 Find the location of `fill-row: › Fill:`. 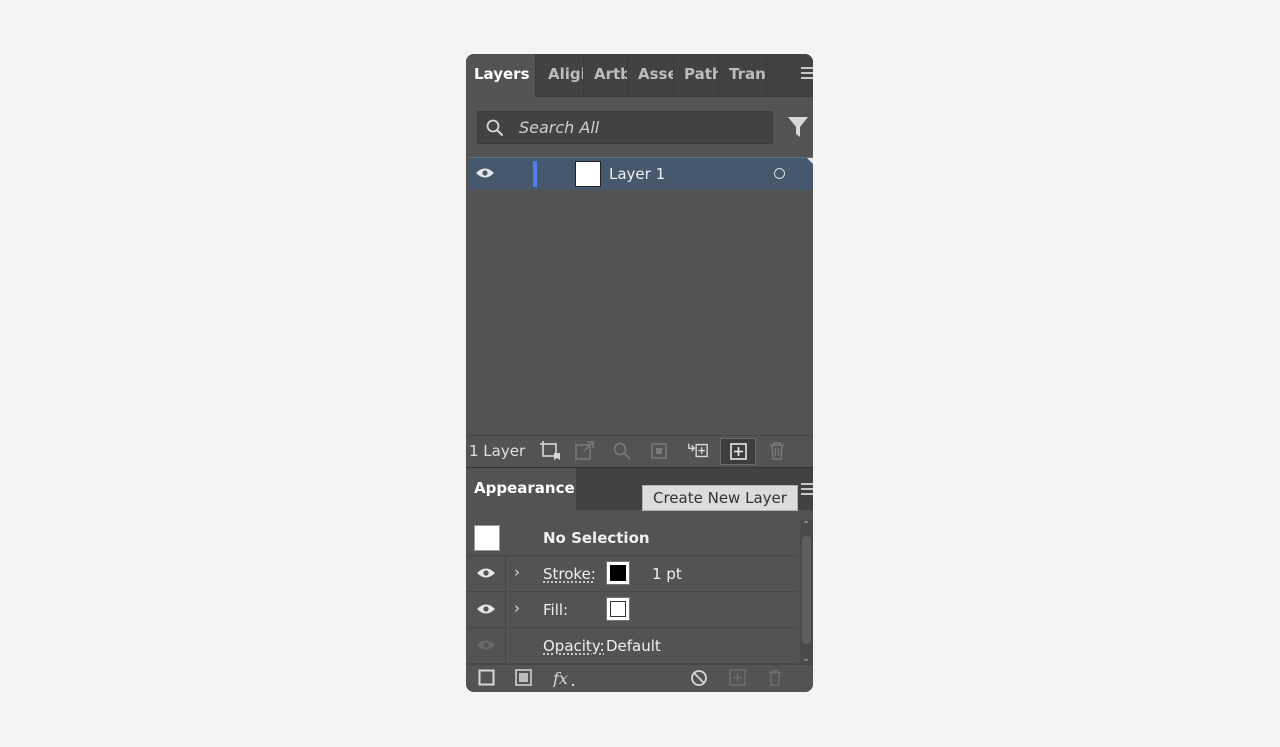

fill-row: › Fill: is located at coordinates (632, 610).